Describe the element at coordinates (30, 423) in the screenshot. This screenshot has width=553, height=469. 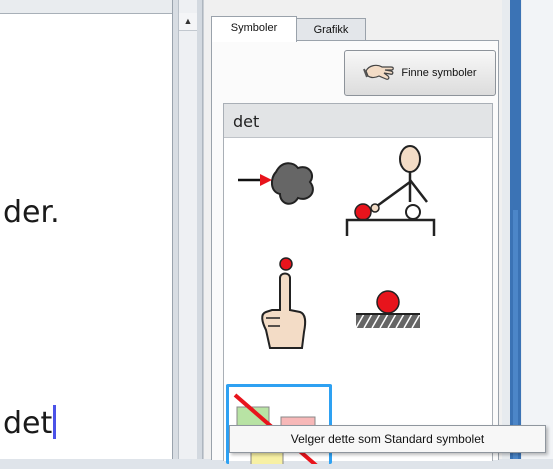
I see `document-text-line-current: det` at that location.